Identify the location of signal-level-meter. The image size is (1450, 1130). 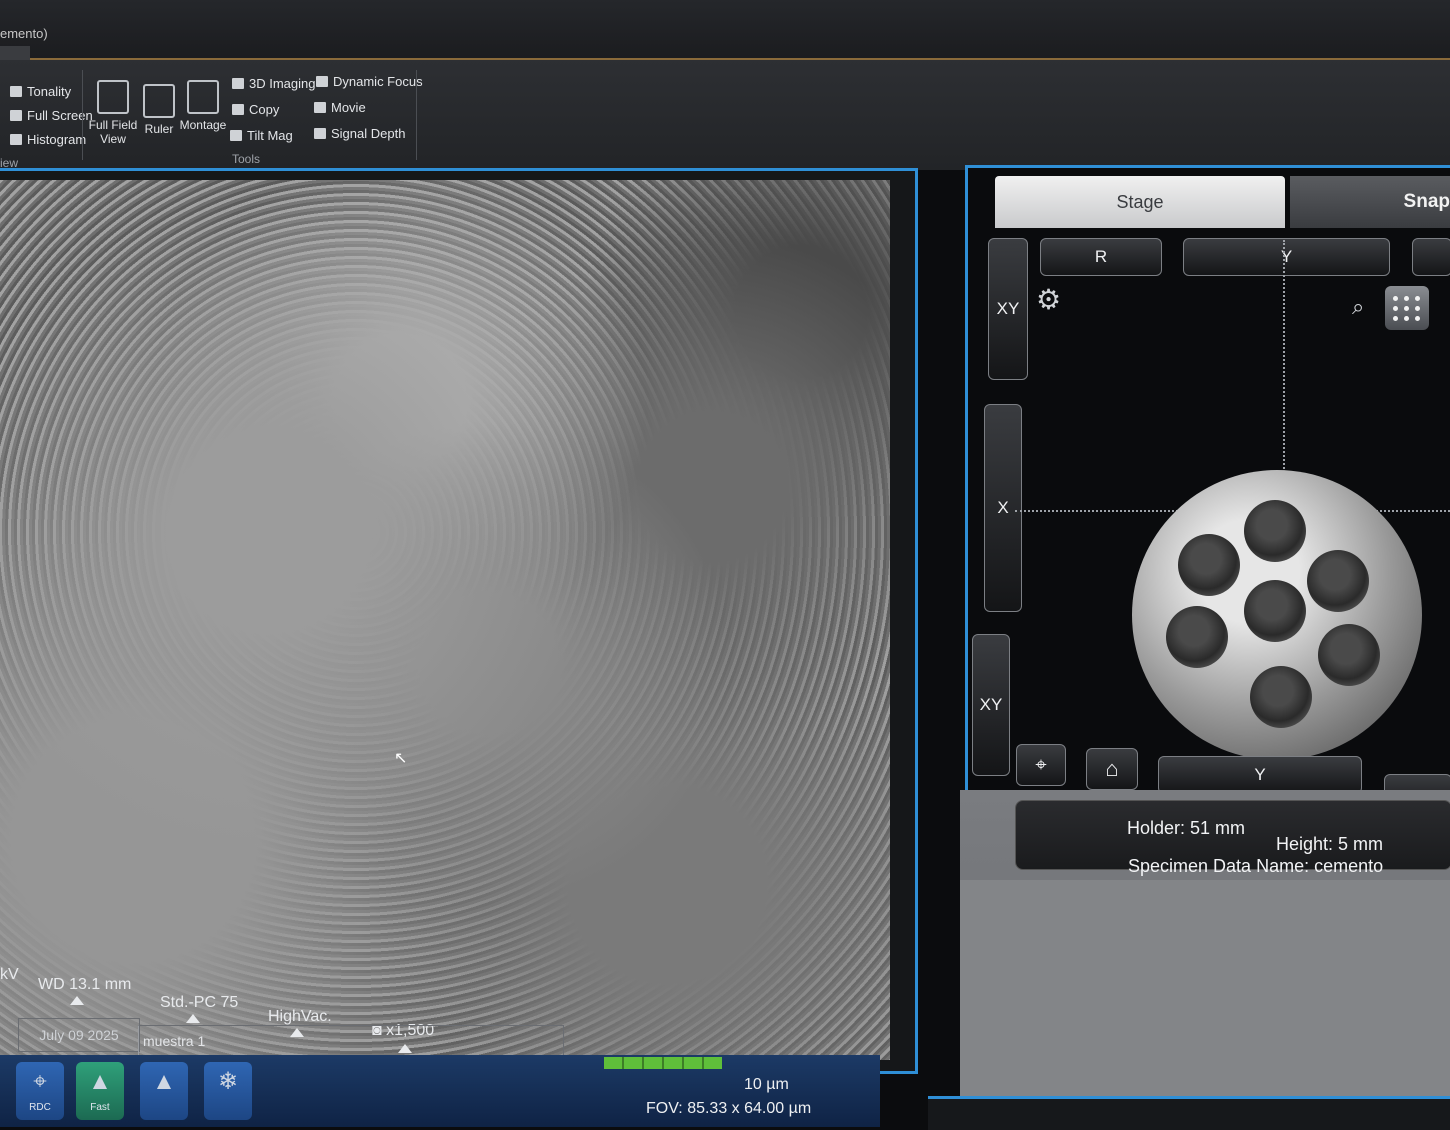
(663, 1063).